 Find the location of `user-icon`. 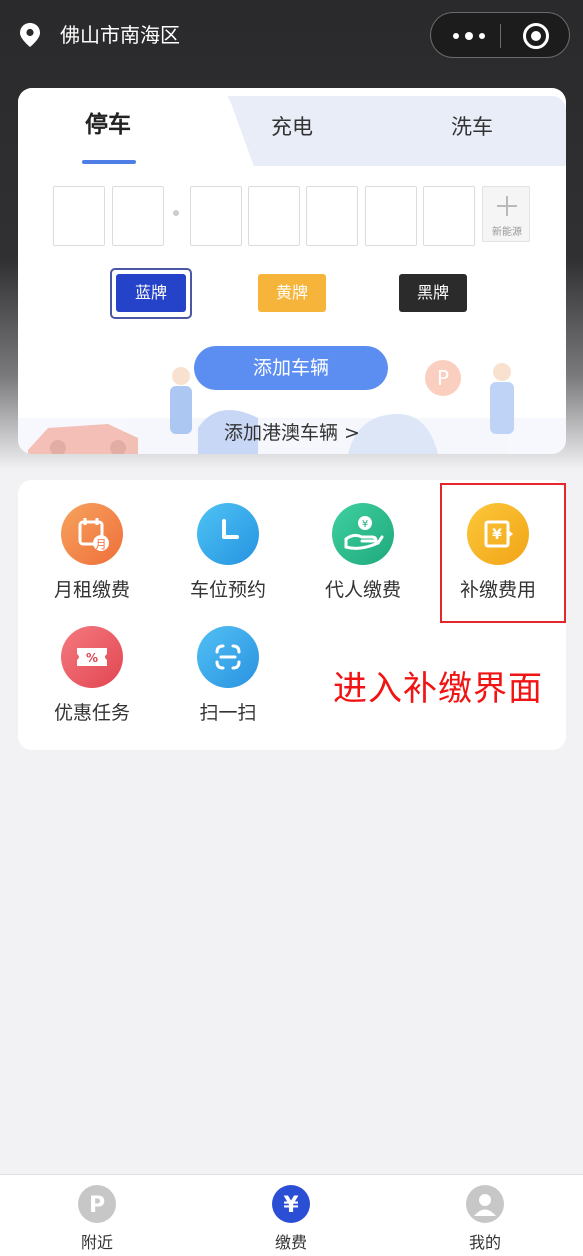

user-icon is located at coordinates (485, 1204).